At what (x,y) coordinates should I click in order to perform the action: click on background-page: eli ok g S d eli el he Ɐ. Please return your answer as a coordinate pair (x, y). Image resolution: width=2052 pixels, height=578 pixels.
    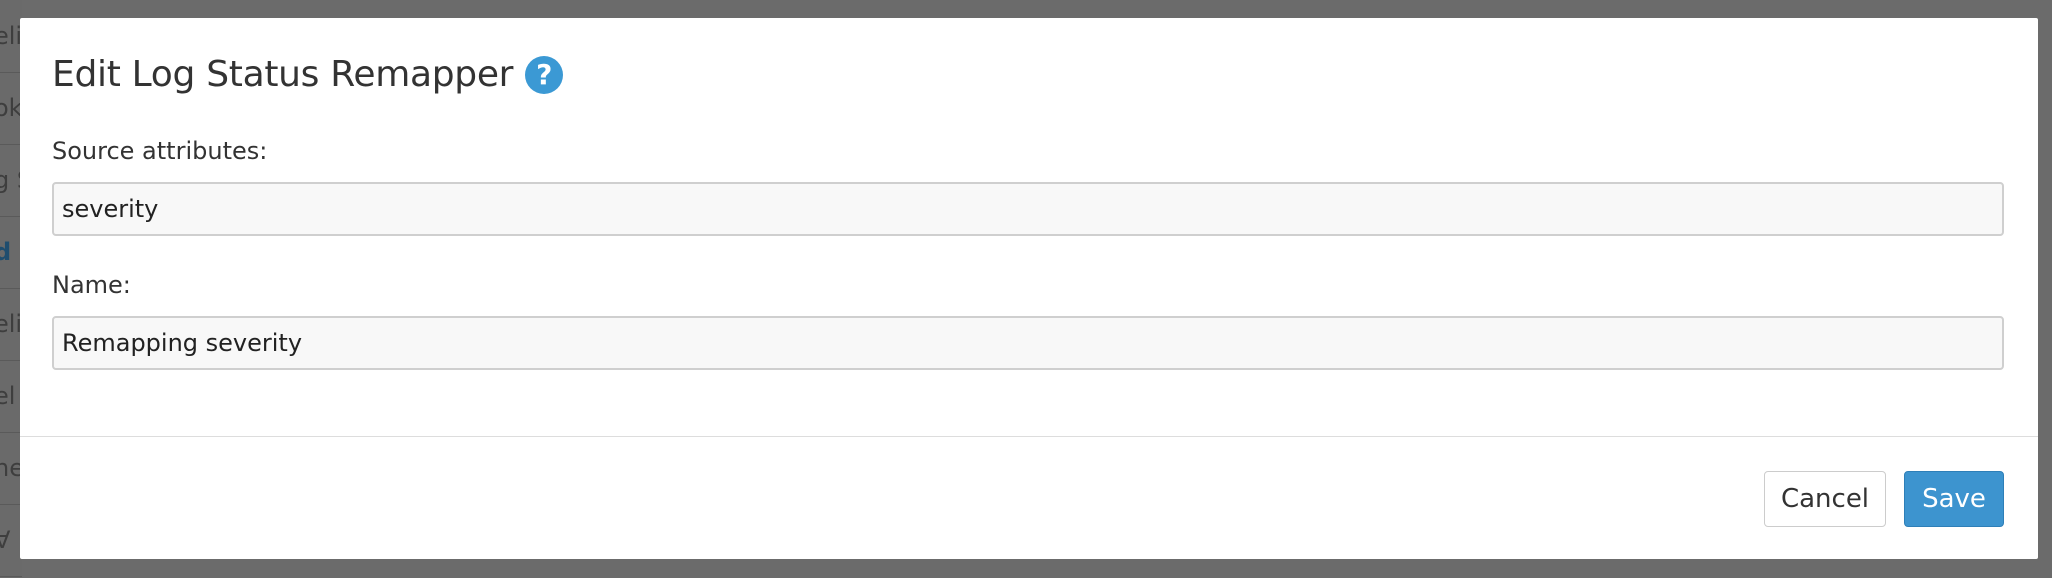
    Looking at the image, I should click on (11, 289).